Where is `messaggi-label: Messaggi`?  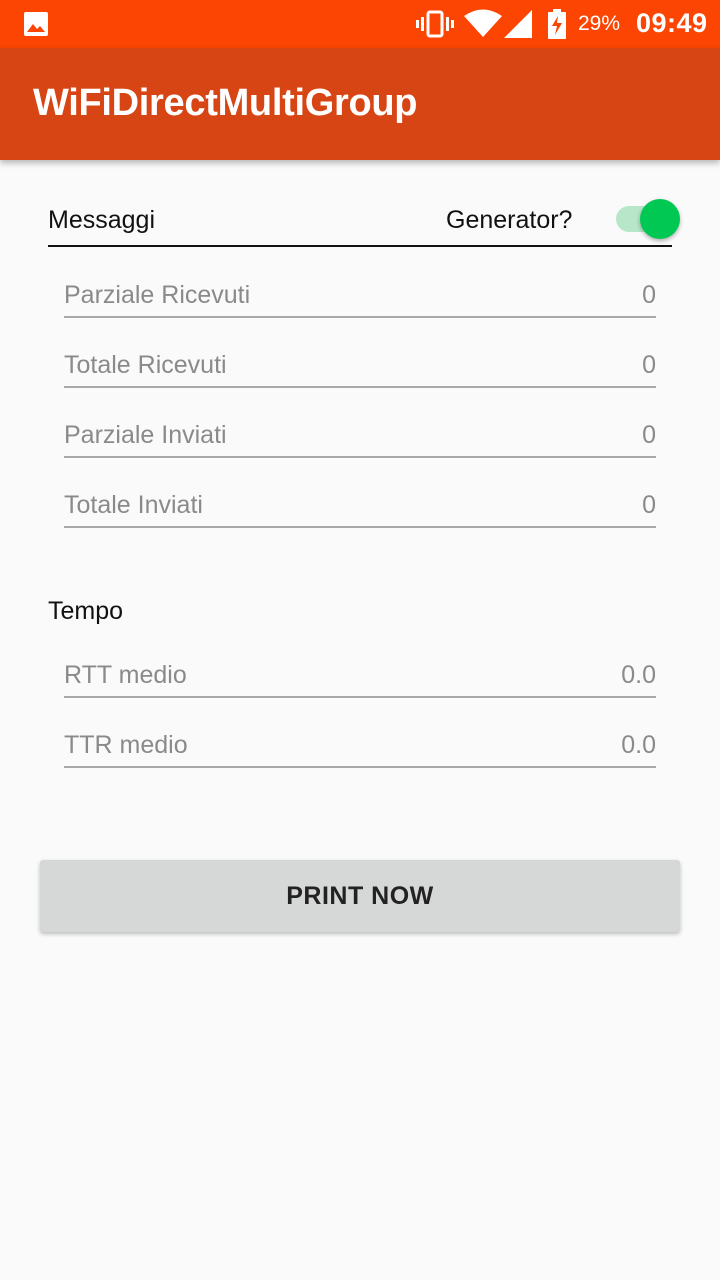 messaggi-label: Messaggi is located at coordinates (101, 220).